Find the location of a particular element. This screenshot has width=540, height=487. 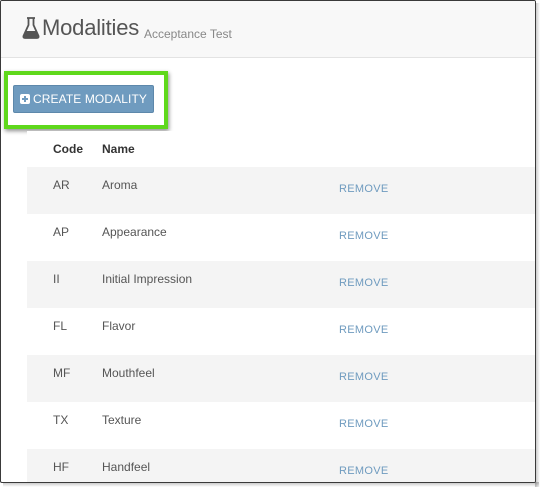

page-subtitle: Acceptance Test is located at coordinates (188, 34).